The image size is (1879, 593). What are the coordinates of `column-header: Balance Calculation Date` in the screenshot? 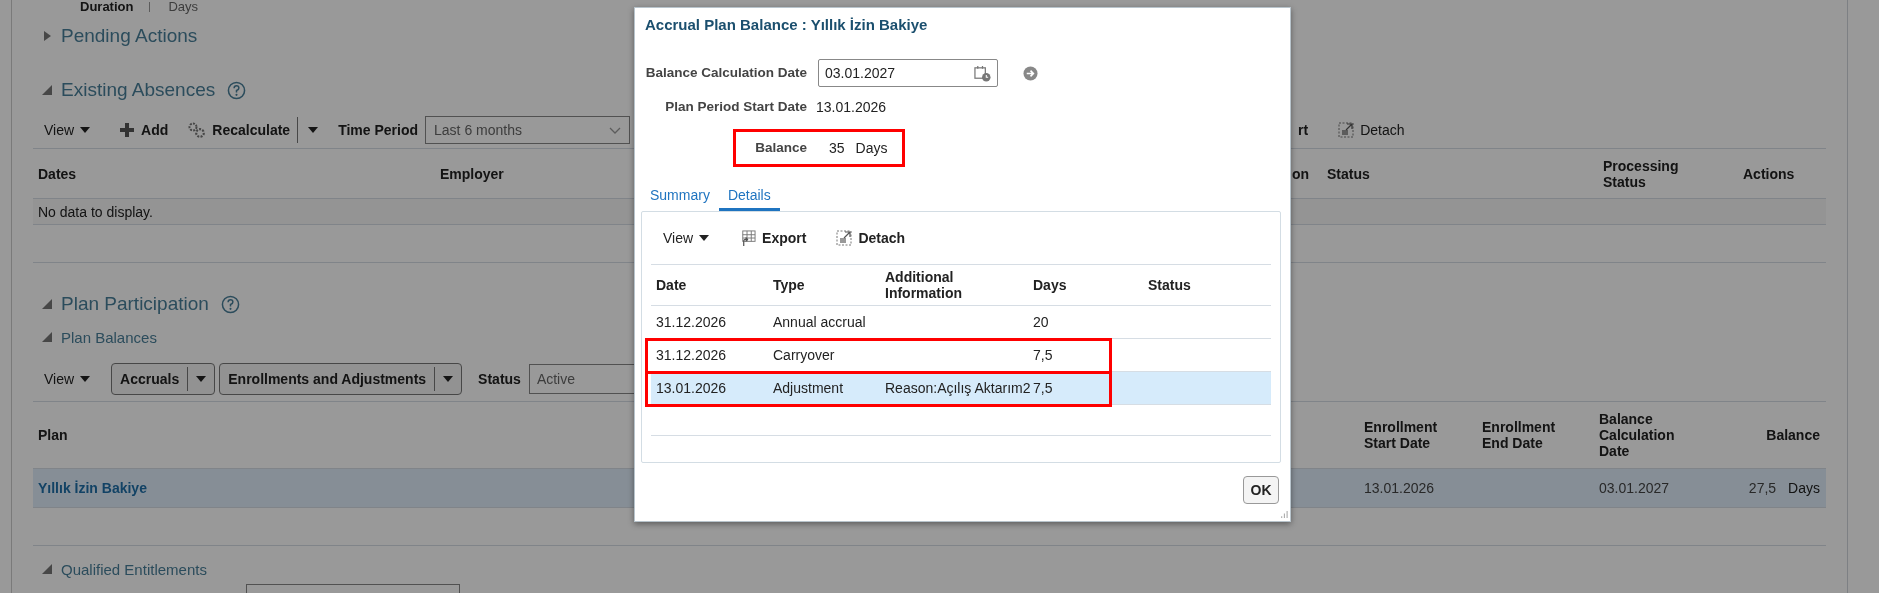 It's located at (1637, 435).